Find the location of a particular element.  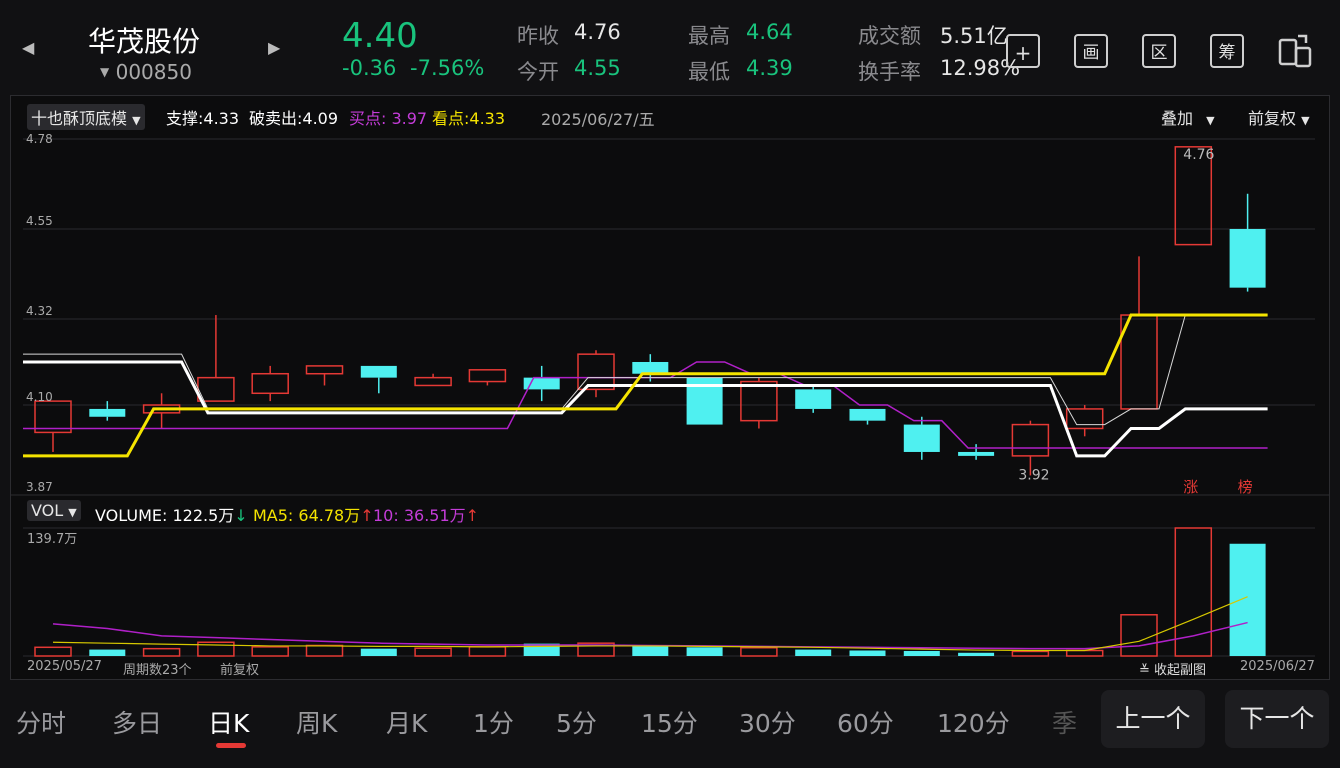

current-price: 4.40 is located at coordinates (380, 36).